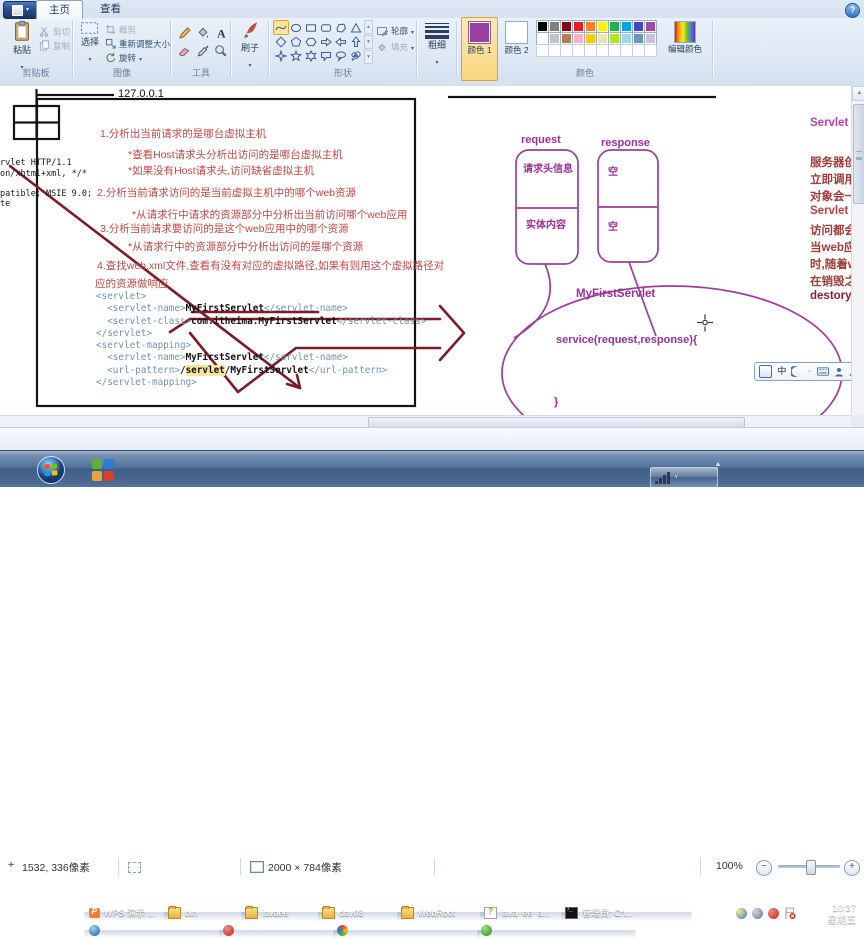 The width and height of the screenshot is (864, 939). What do you see at coordinates (281, 41) in the screenshot?
I see `diamond-shape-icon` at bounding box center [281, 41].